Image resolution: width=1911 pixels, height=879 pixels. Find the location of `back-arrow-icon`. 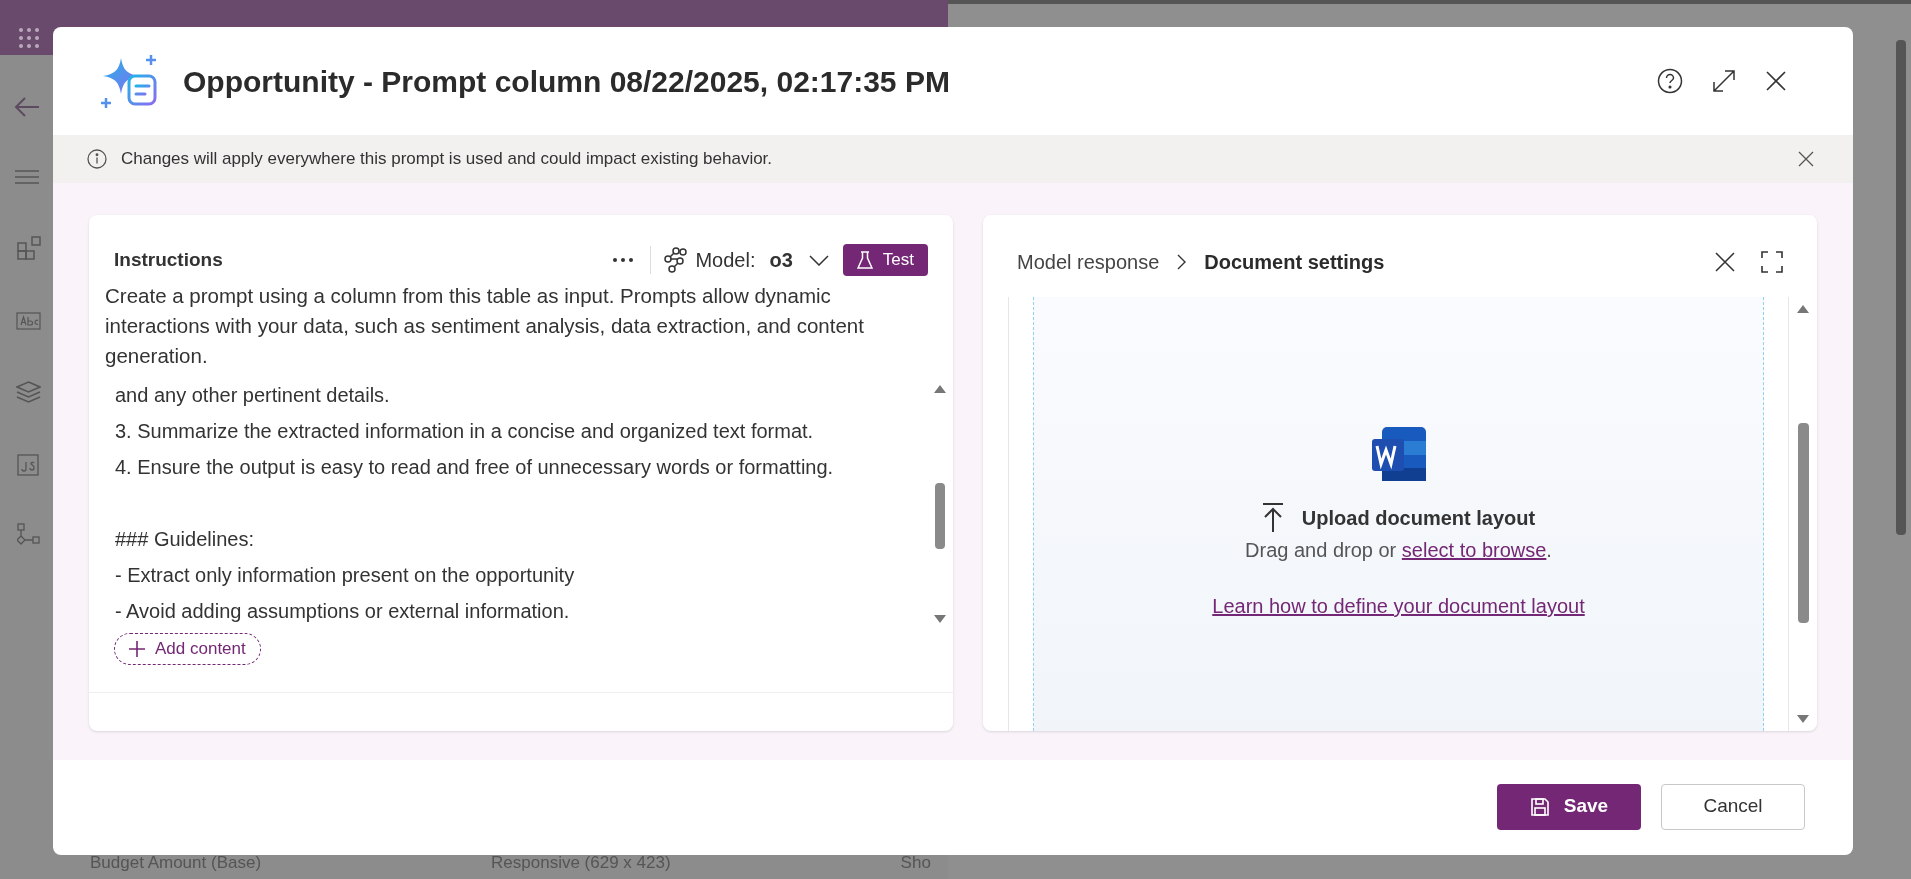

back-arrow-icon is located at coordinates (27, 107).